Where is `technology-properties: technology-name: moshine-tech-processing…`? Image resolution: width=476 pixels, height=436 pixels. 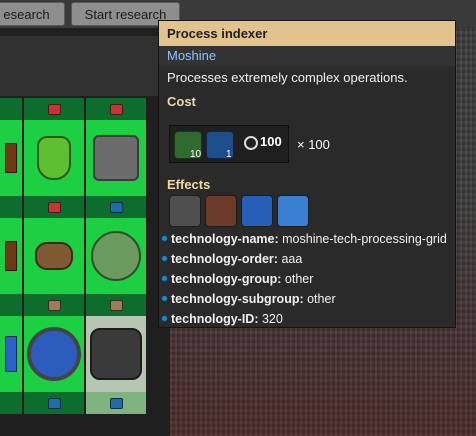
technology-properties: technology-name: moshine-tech-processing… is located at coordinates (308, 279).